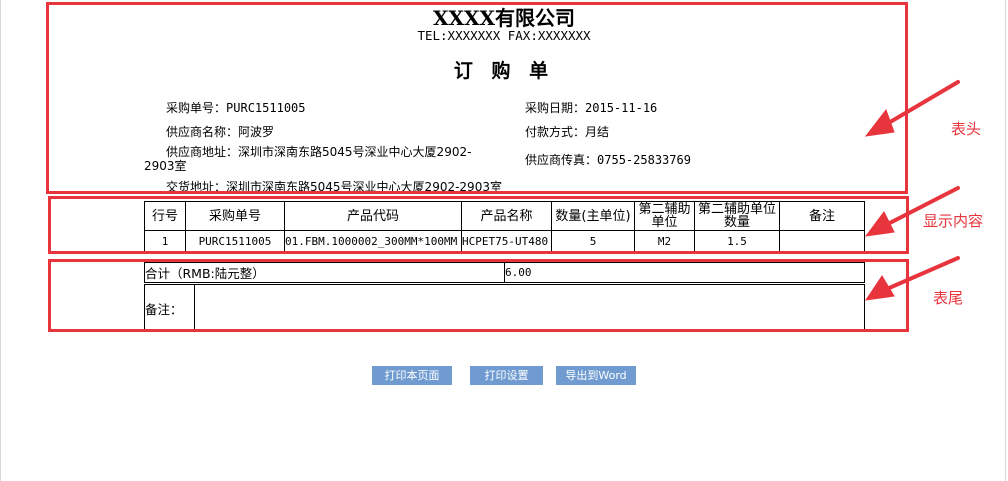 Image resolution: width=1008 pixels, height=481 pixels. What do you see at coordinates (506, 375) in the screenshot?
I see `print-settings-button: 打印设置` at bounding box center [506, 375].